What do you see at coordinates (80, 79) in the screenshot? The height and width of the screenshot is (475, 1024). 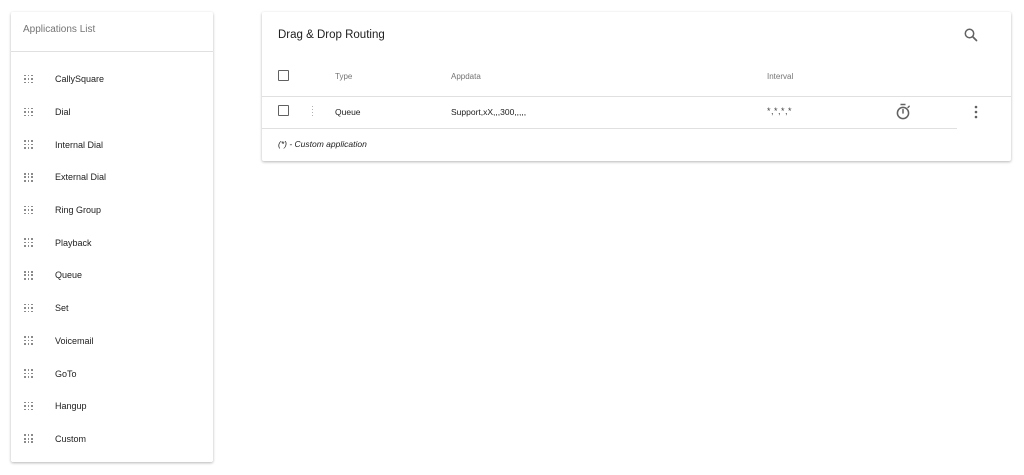 I see `app-item-label: CallySquare` at bounding box center [80, 79].